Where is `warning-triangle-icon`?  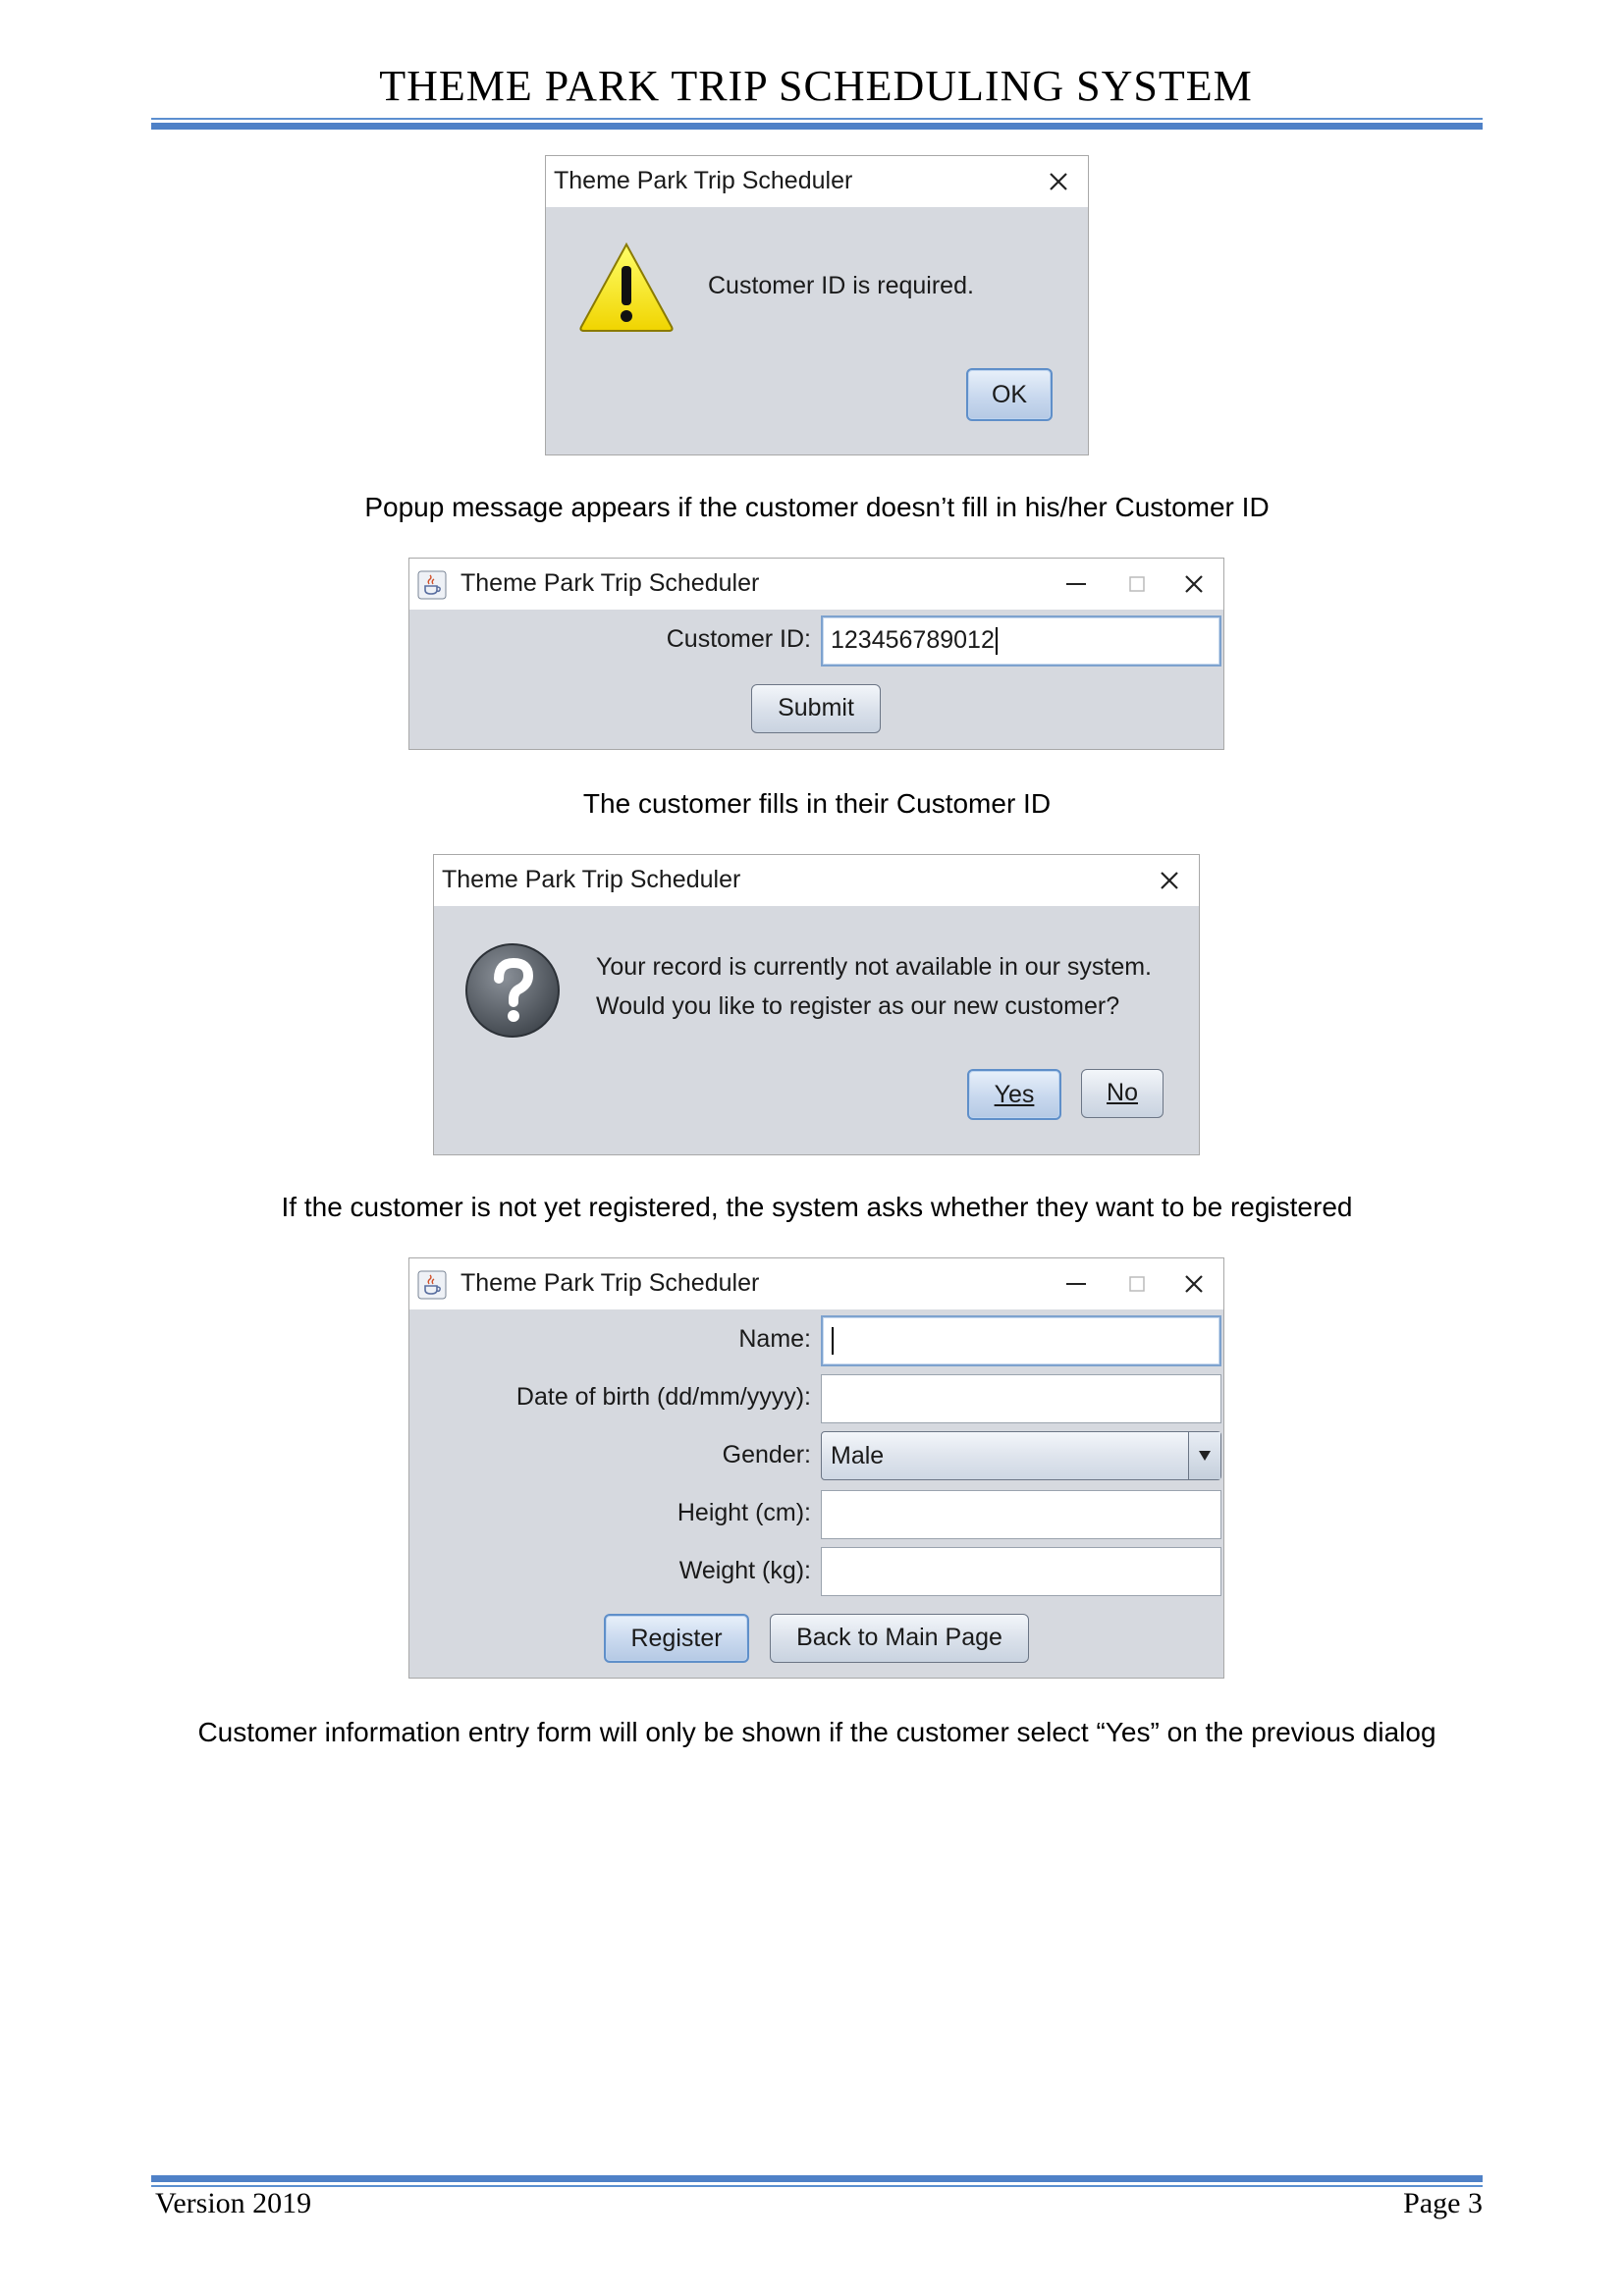 warning-triangle-icon is located at coordinates (626, 290).